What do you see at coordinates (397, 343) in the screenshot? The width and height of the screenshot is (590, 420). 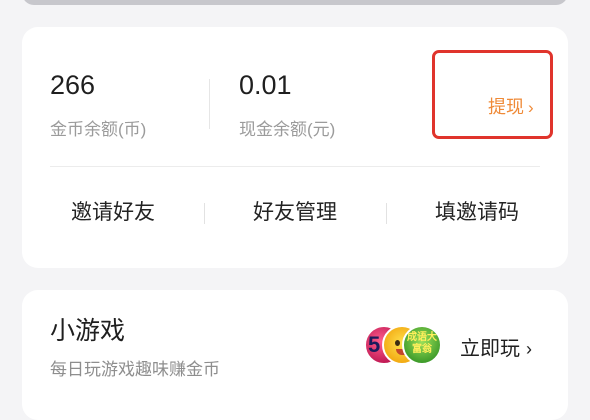 I see `smiley-eye` at bounding box center [397, 343].